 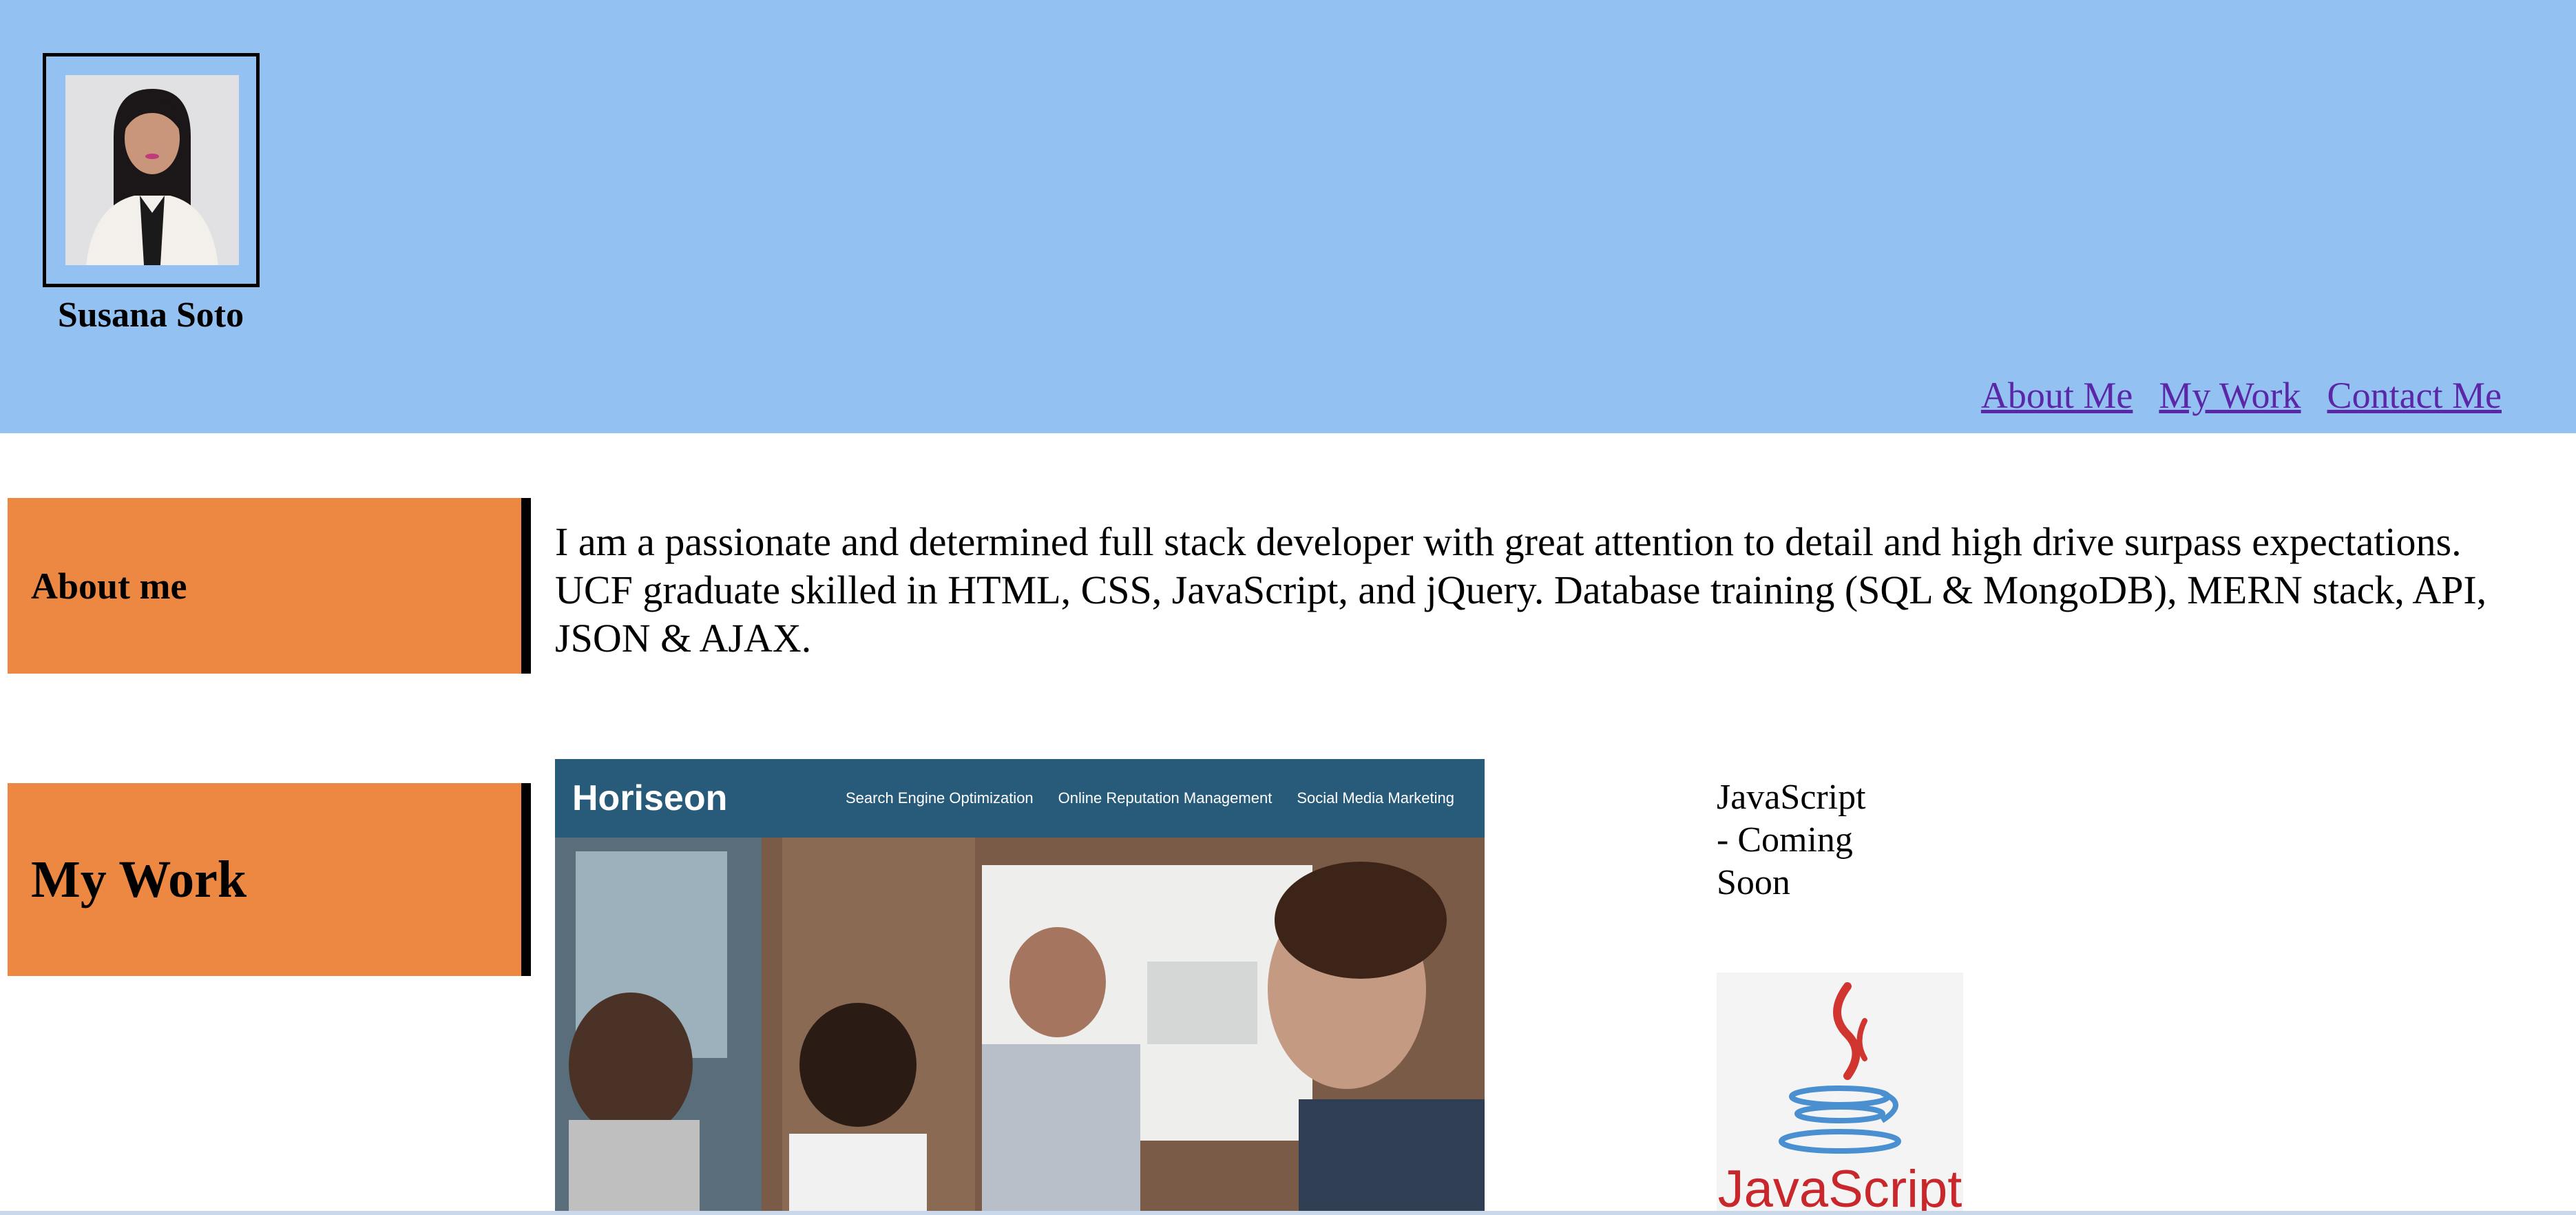 What do you see at coordinates (2057, 396) in the screenshot?
I see `nav-about-me: About Me` at bounding box center [2057, 396].